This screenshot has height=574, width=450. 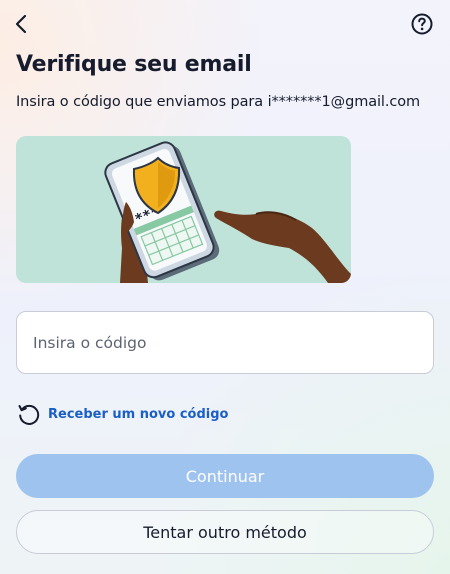 What do you see at coordinates (29, 414) in the screenshot?
I see `refresh-icon` at bounding box center [29, 414].